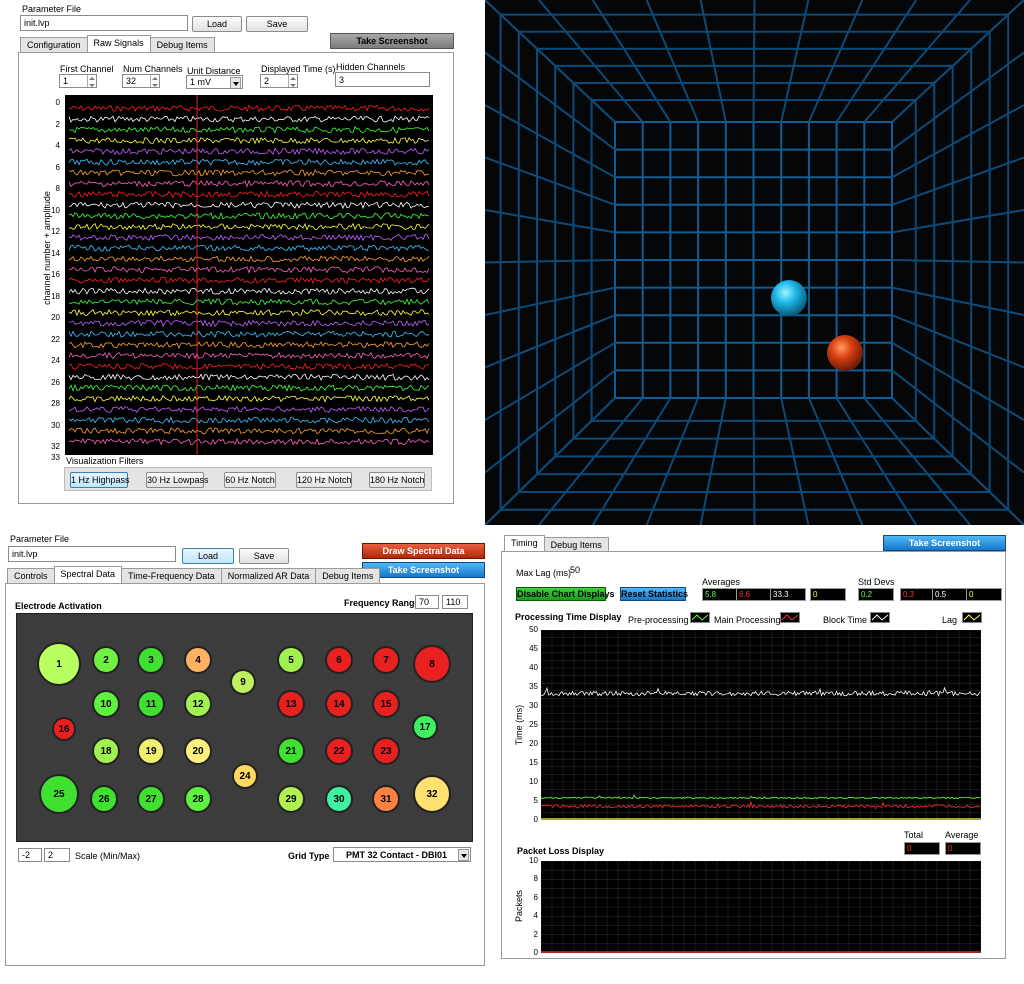 The height and width of the screenshot is (984, 1024). I want to click on num-channels-input: 32, so click(141, 81).